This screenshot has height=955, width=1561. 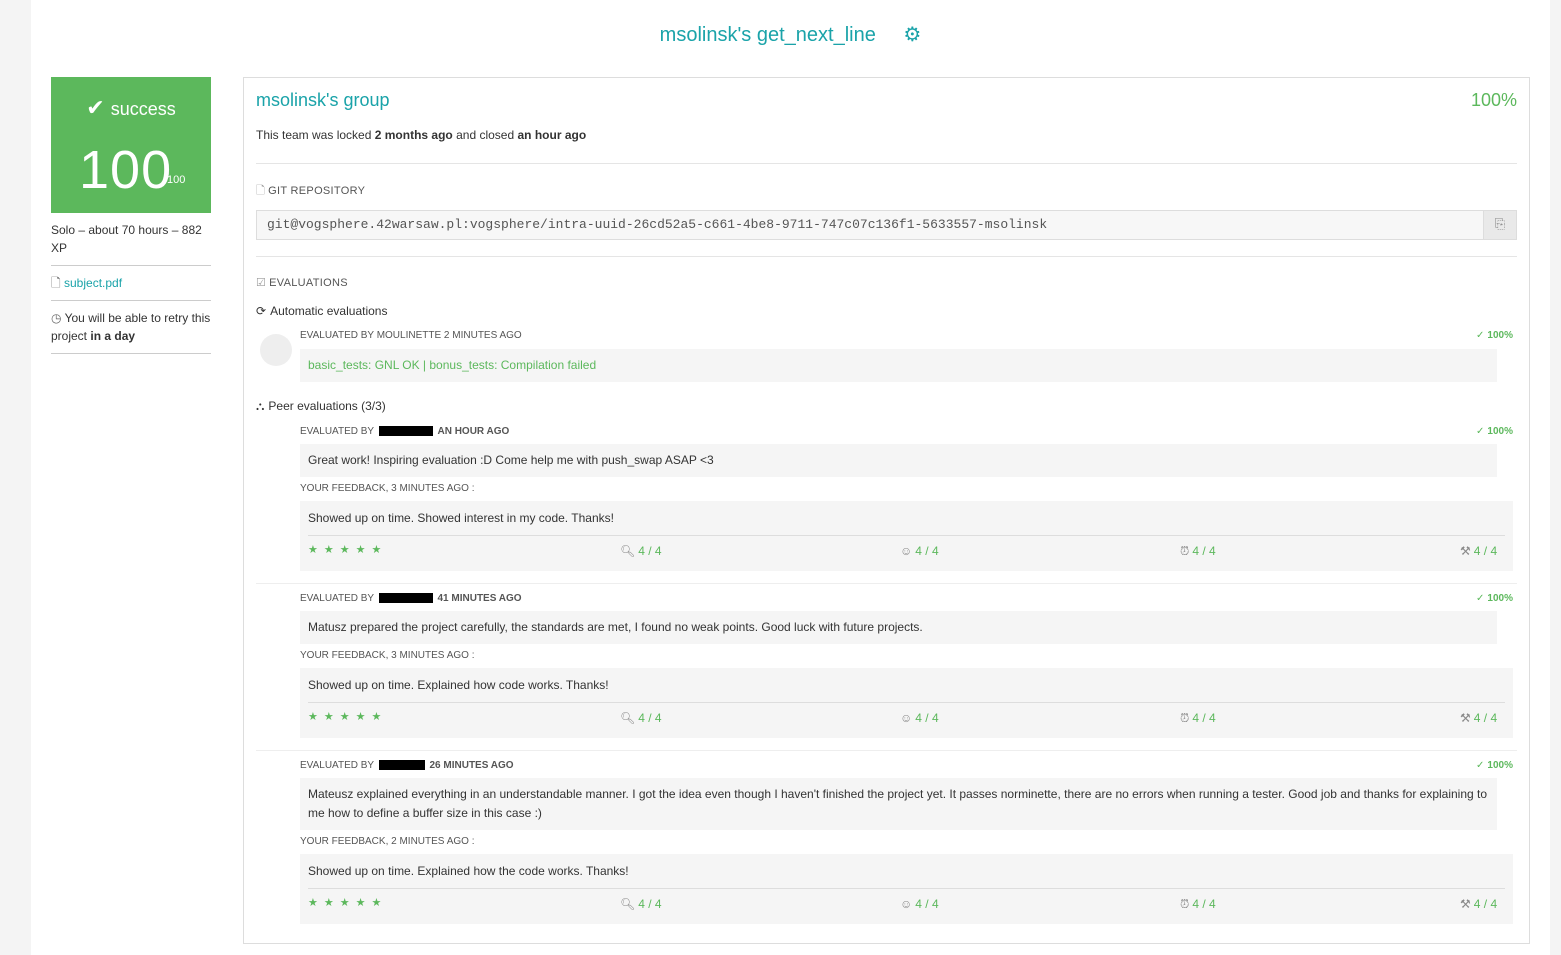 I want to click on project-info: Solo – about 70 hours – 882 XP, so click(x=126, y=239).